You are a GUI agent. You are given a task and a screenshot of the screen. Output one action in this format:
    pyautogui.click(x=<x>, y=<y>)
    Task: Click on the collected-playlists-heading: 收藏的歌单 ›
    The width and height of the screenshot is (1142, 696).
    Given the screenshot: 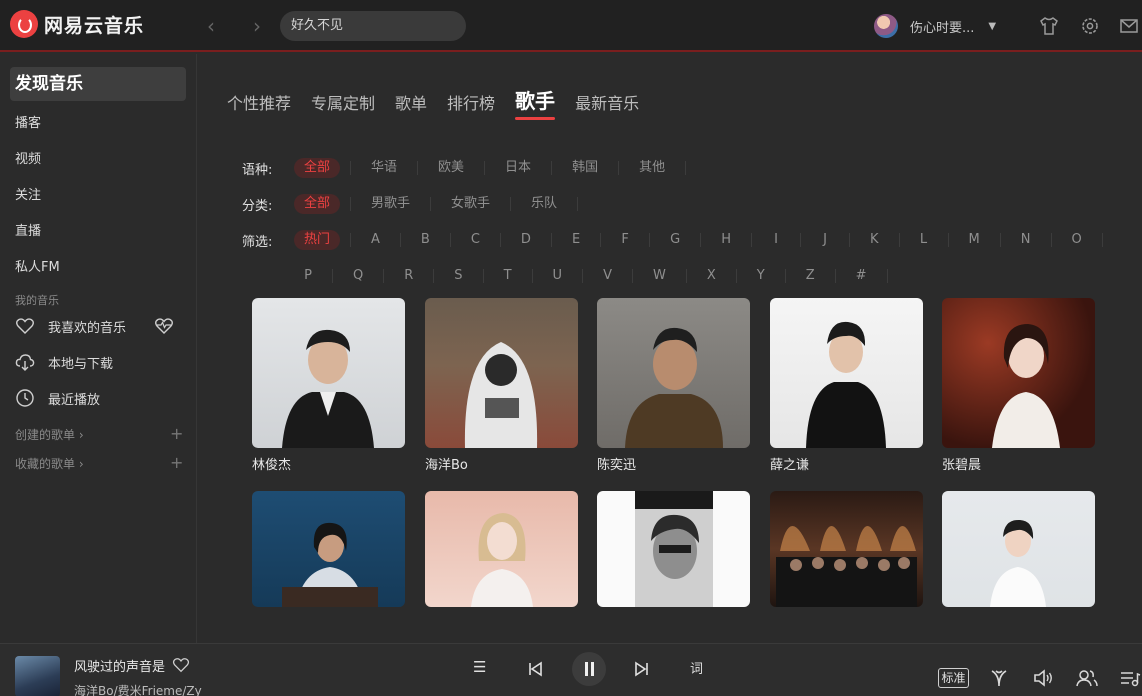 What is the action you would take?
    pyautogui.click(x=49, y=463)
    